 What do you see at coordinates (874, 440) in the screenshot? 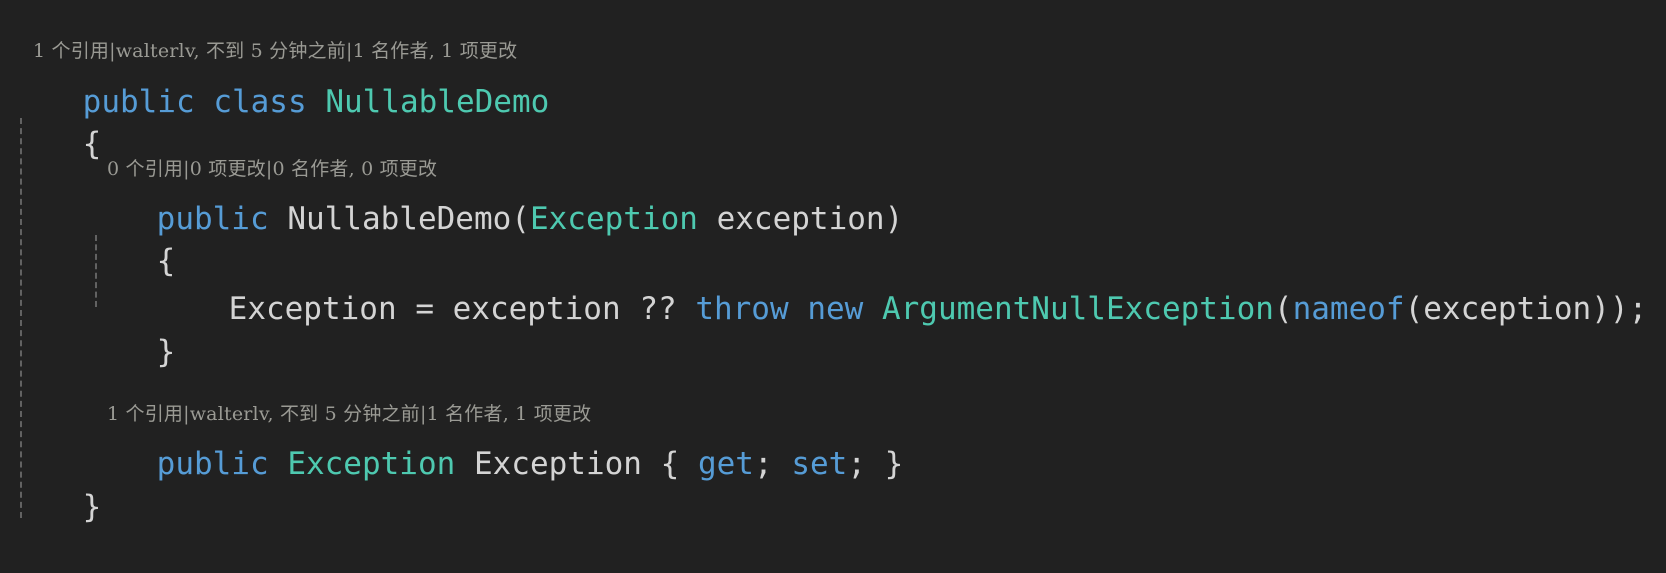
I see `code-line-property-declaration: public Exception Exception { get; set; }` at bounding box center [874, 440].